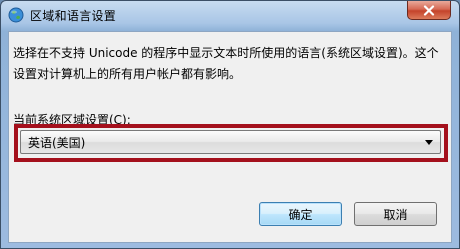 This screenshot has width=460, height=249. What do you see at coordinates (16, 15) in the screenshot?
I see `globe-icon` at bounding box center [16, 15].